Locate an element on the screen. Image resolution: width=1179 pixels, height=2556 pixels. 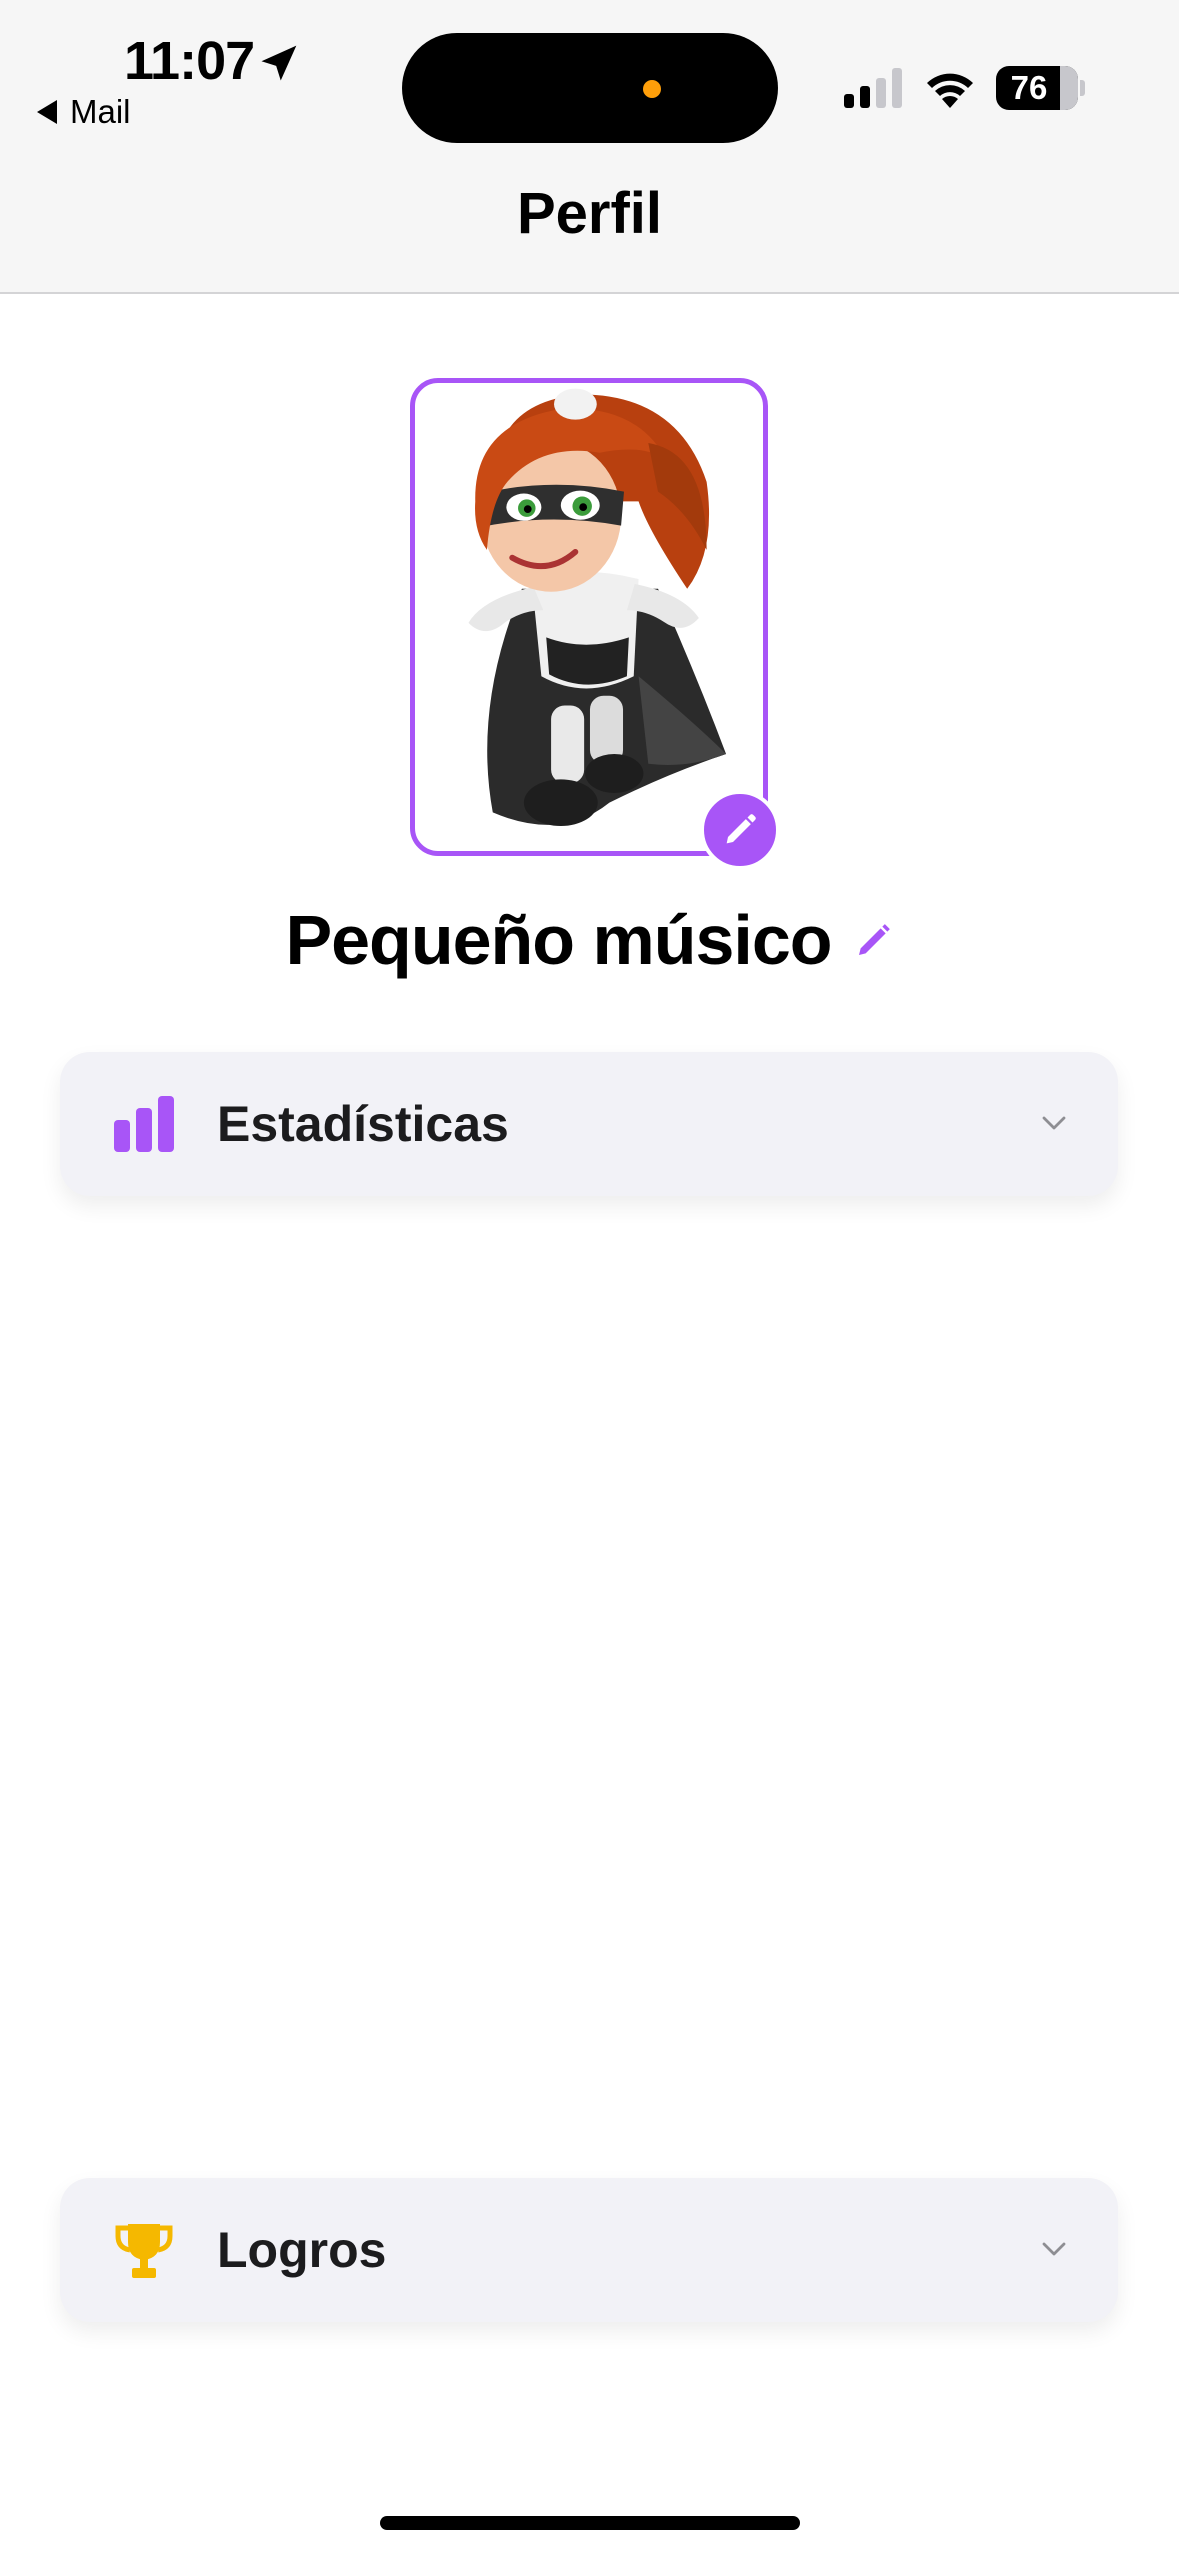
battery-nub is located at coordinates (1082, 88).